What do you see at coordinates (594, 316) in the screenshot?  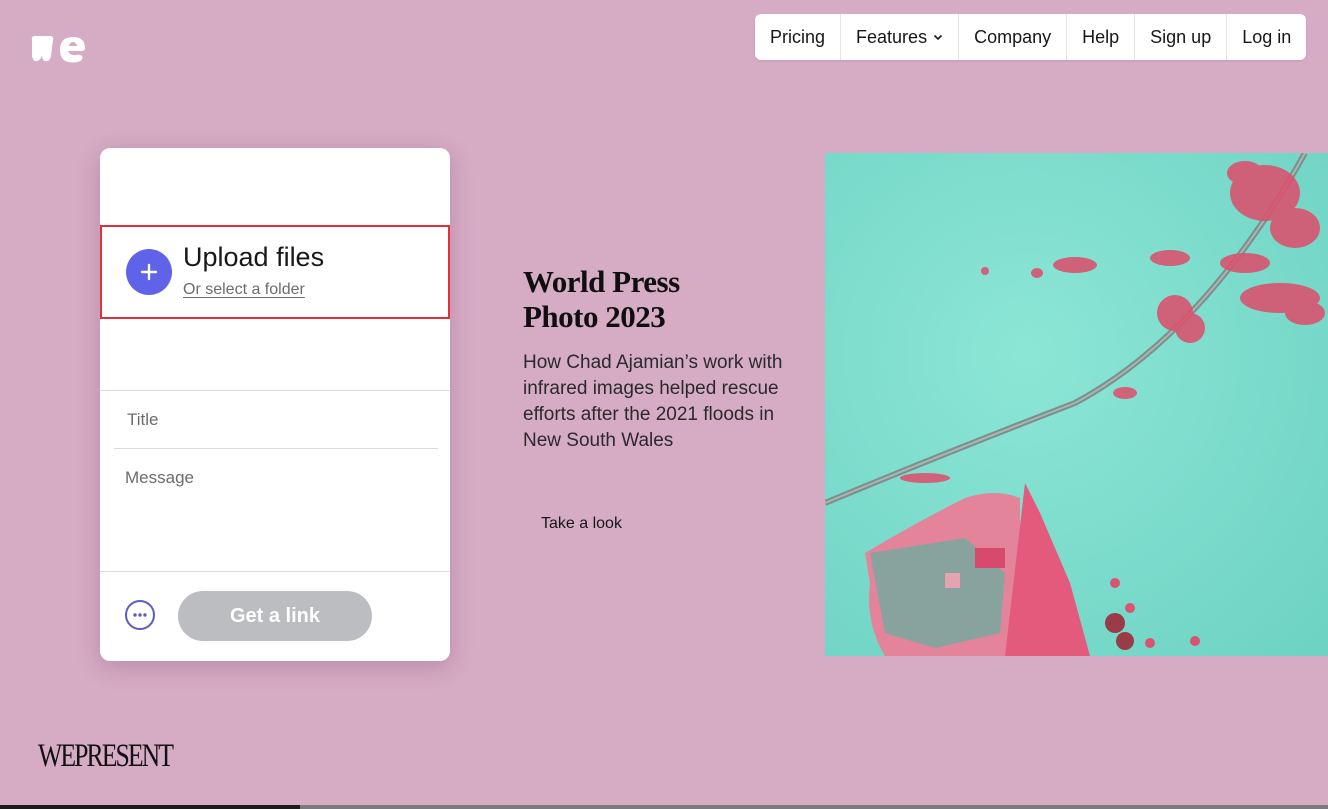 I see `article-title-line-2: Photo 2023` at bounding box center [594, 316].